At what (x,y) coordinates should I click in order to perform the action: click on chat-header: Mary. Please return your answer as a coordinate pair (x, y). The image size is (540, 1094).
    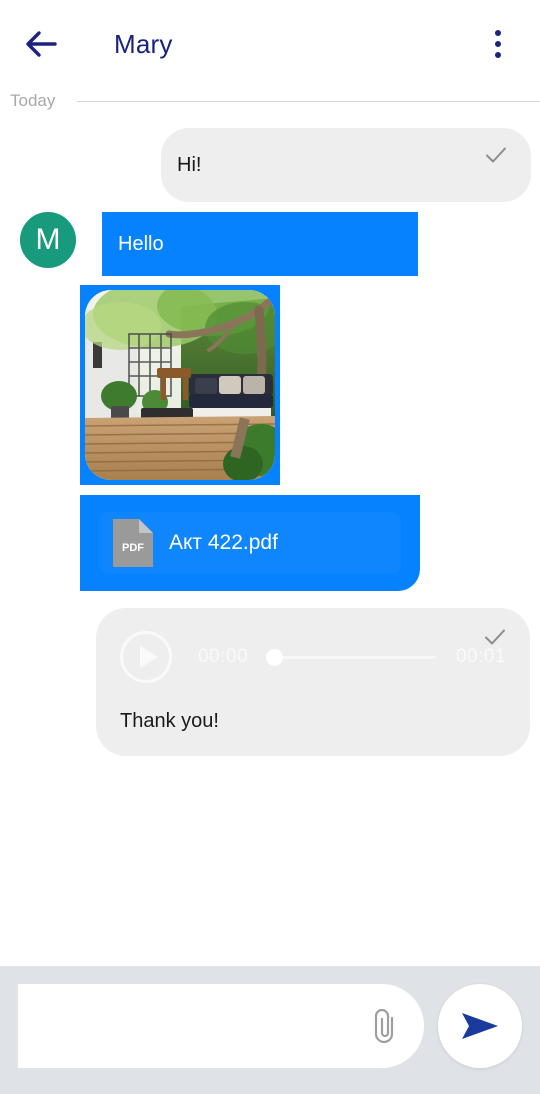
    Looking at the image, I should click on (270, 44).